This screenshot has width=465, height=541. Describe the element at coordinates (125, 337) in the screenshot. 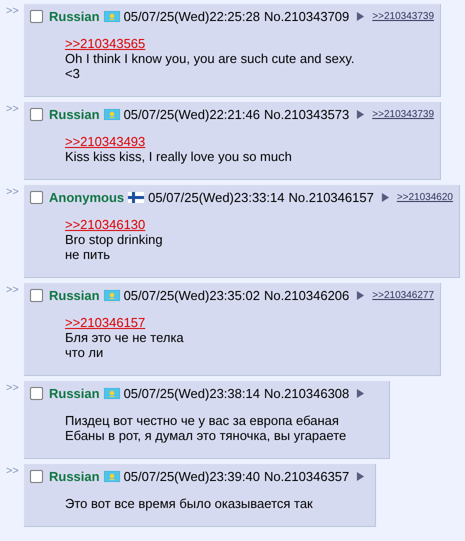

I see `post-text: Бля это че не телка` at that location.